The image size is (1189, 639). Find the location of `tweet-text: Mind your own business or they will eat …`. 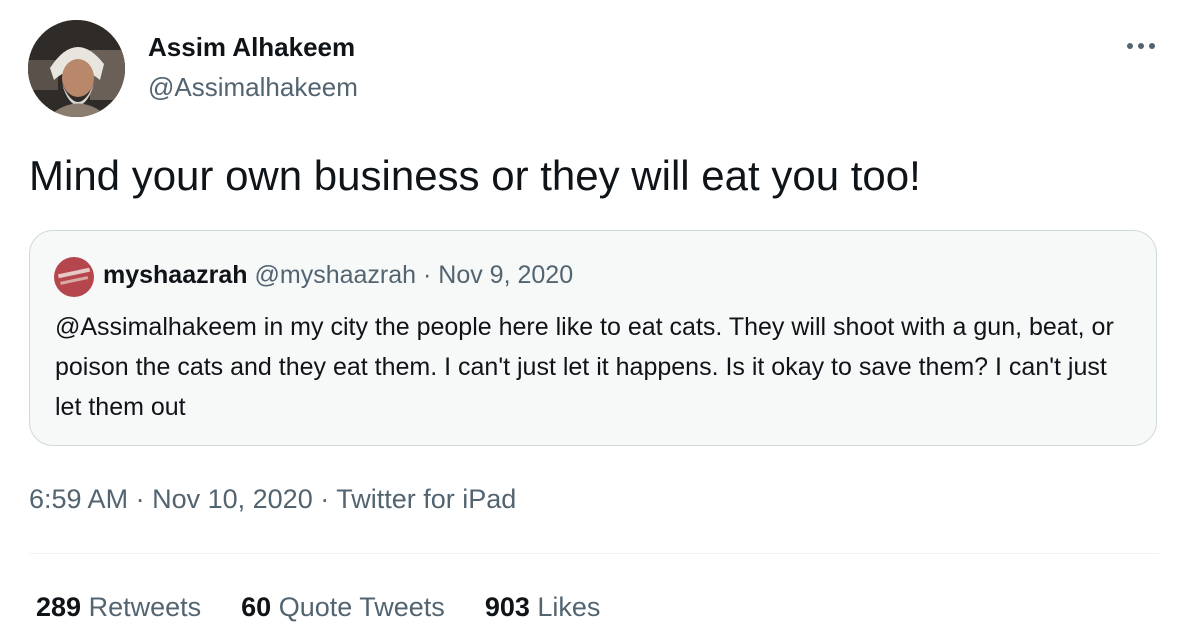

tweet-text: Mind your own business or they will eat … is located at coordinates (475, 175).